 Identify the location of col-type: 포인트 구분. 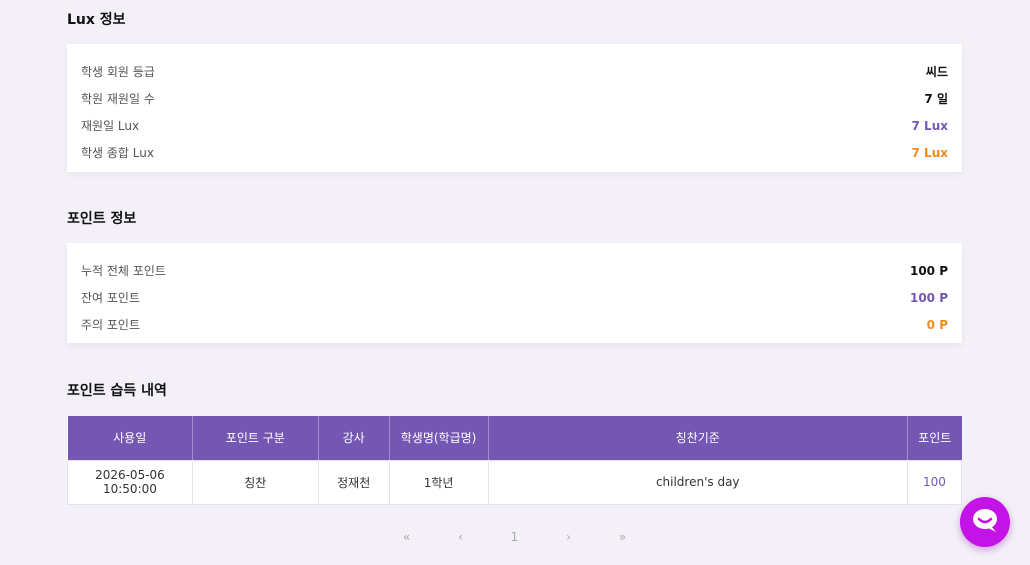
(255, 438).